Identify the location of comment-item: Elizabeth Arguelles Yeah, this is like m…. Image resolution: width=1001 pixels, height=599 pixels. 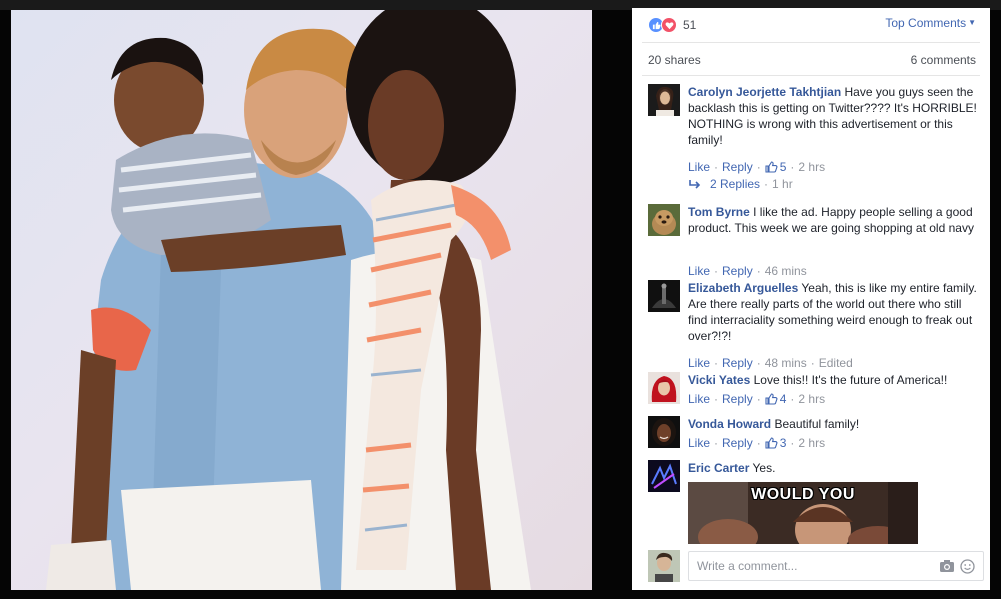
(813, 325).